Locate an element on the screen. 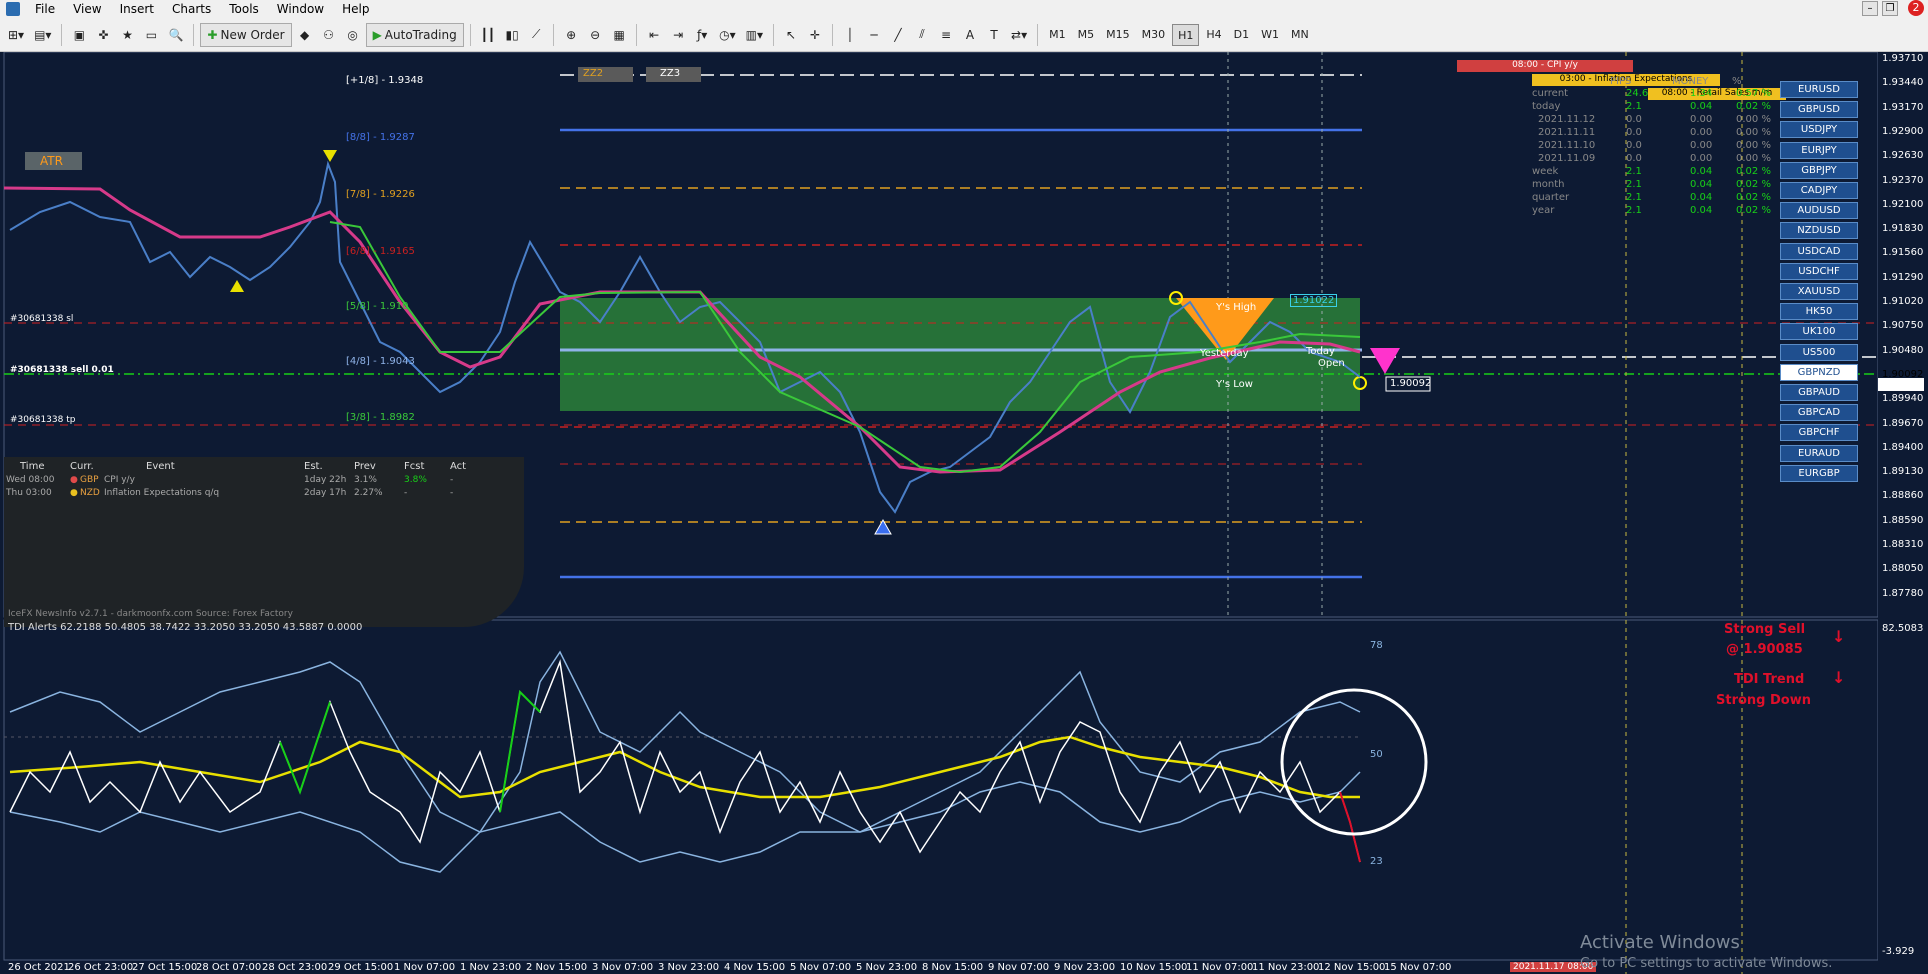  tf-mn: MN is located at coordinates (1300, 35).